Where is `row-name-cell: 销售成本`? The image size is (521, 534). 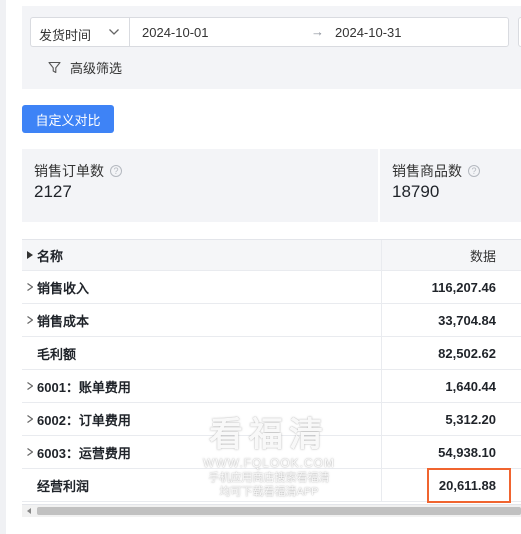
row-name-cell: 销售成本 is located at coordinates (202, 320).